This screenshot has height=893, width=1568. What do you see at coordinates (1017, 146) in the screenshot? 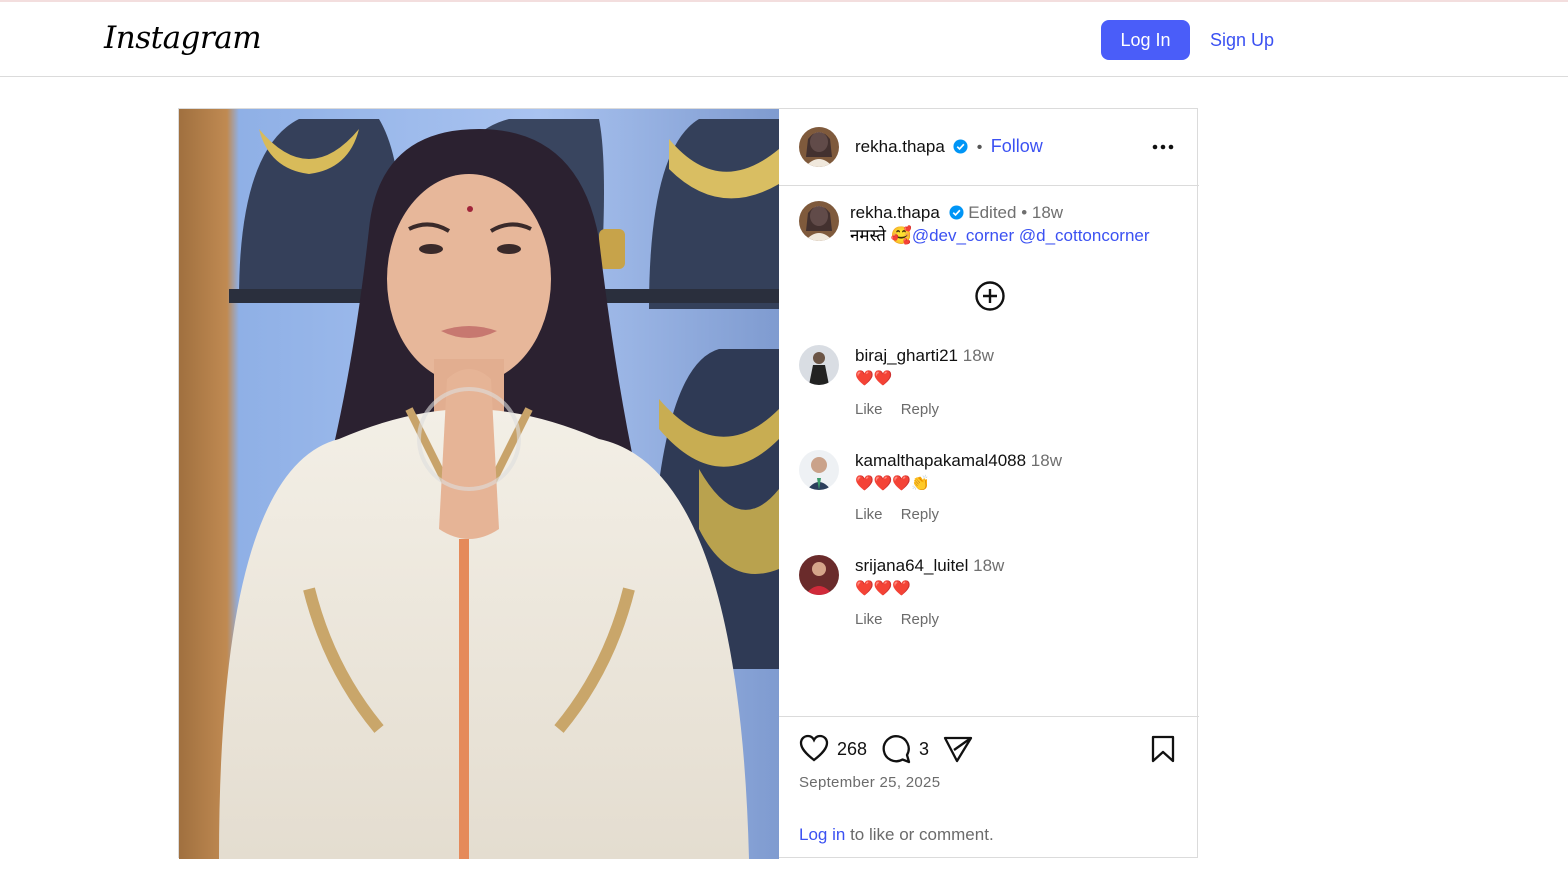
I see `follow-button: Follow` at bounding box center [1017, 146].